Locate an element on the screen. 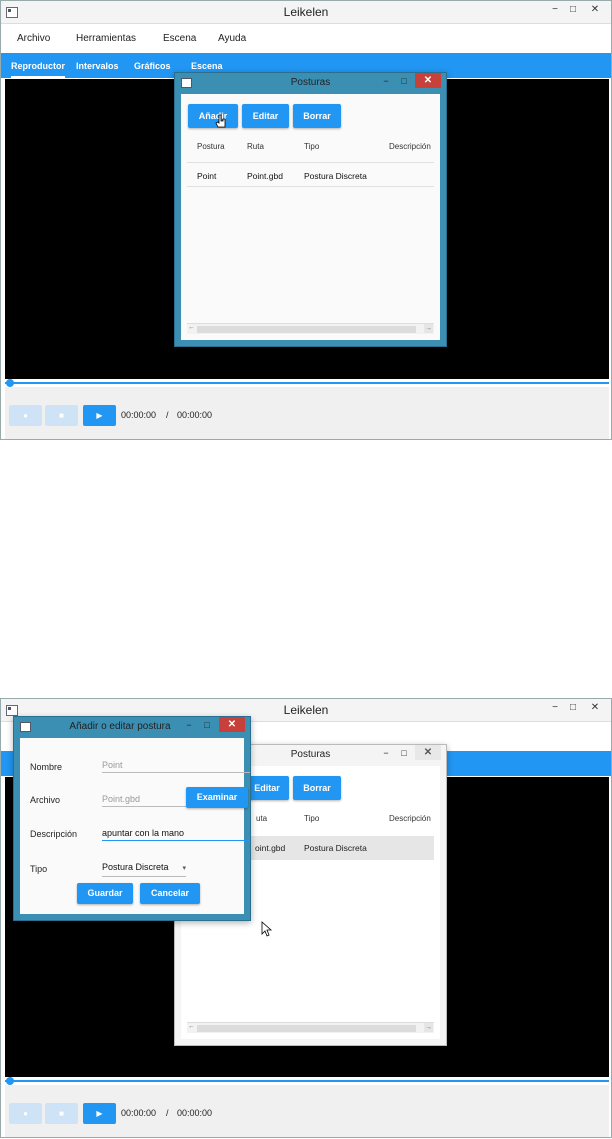 This screenshot has width=612, height=1139. menu-herramientas: Herramientas is located at coordinates (106, 38).